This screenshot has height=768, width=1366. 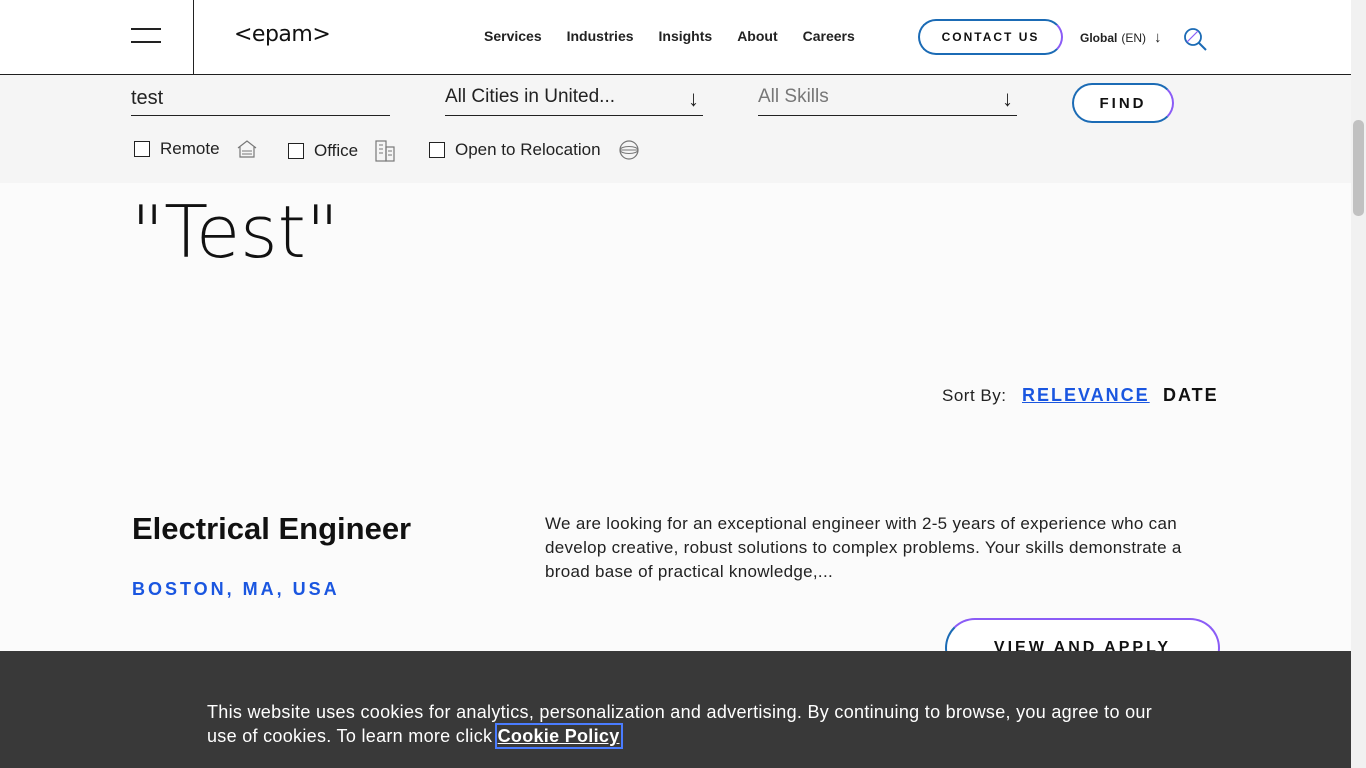 What do you see at coordinates (1191, 395) in the screenshot?
I see `sort-date-link: DATE` at bounding box center [1191, 395].